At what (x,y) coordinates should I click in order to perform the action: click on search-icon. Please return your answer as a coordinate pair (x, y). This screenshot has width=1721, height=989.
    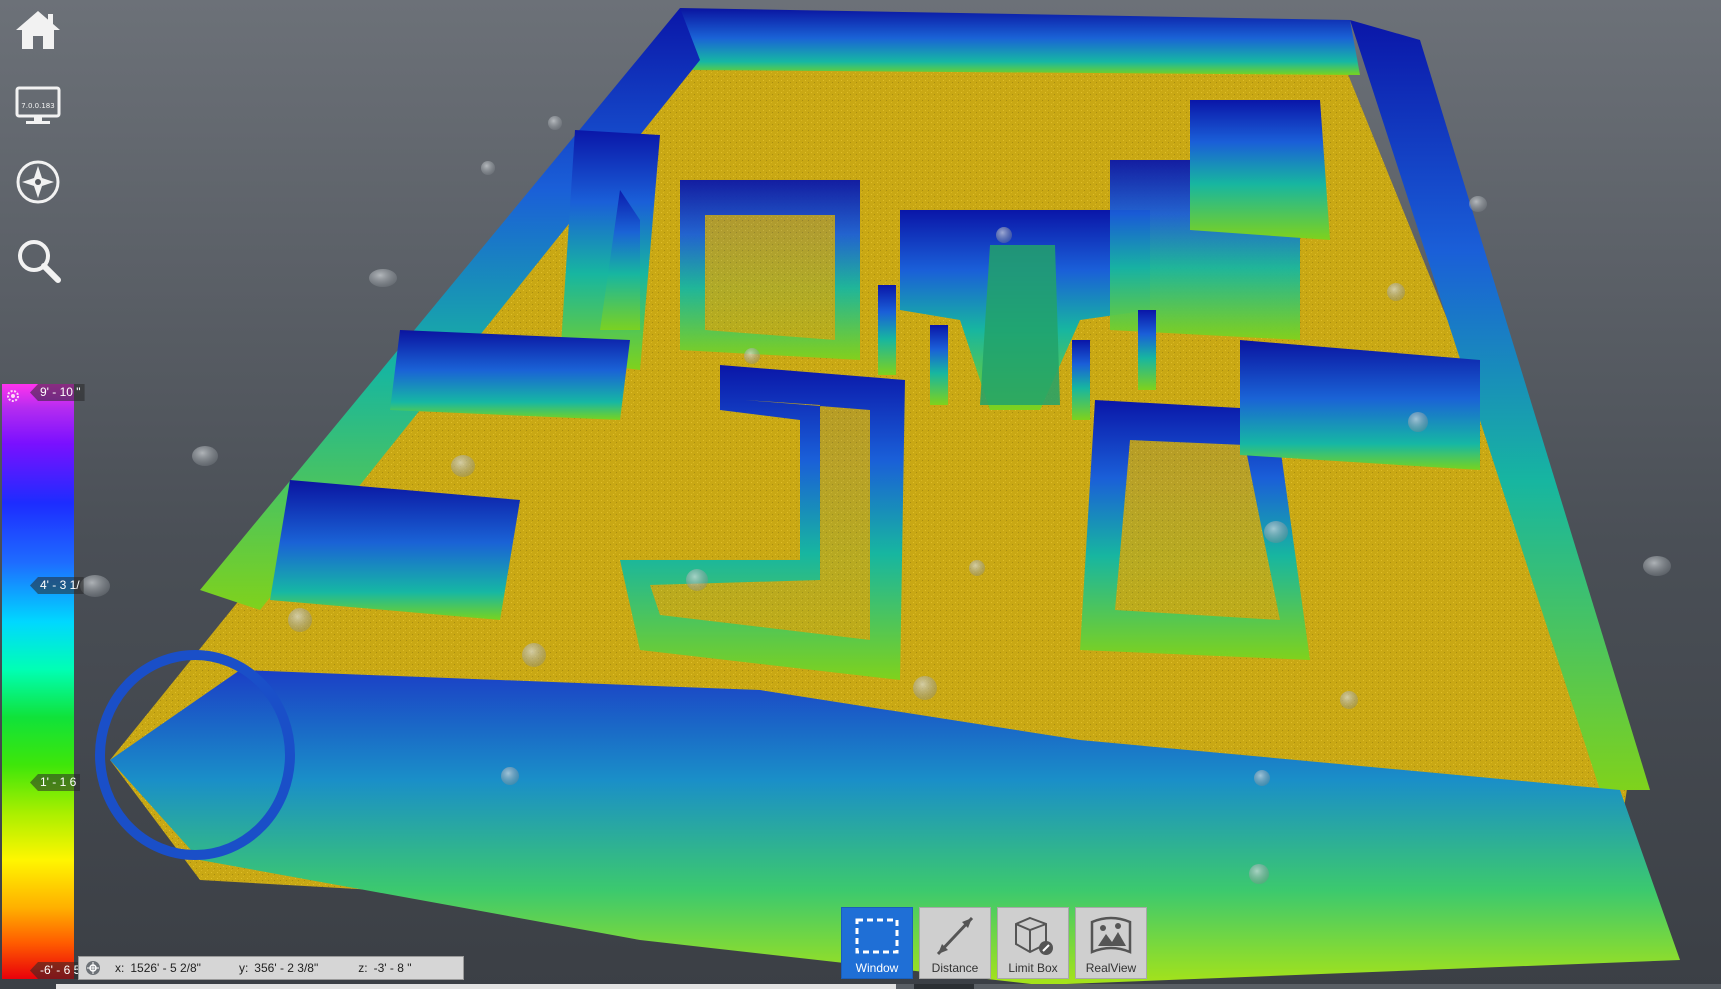
    Looking at the image, I should click on (39, 261).